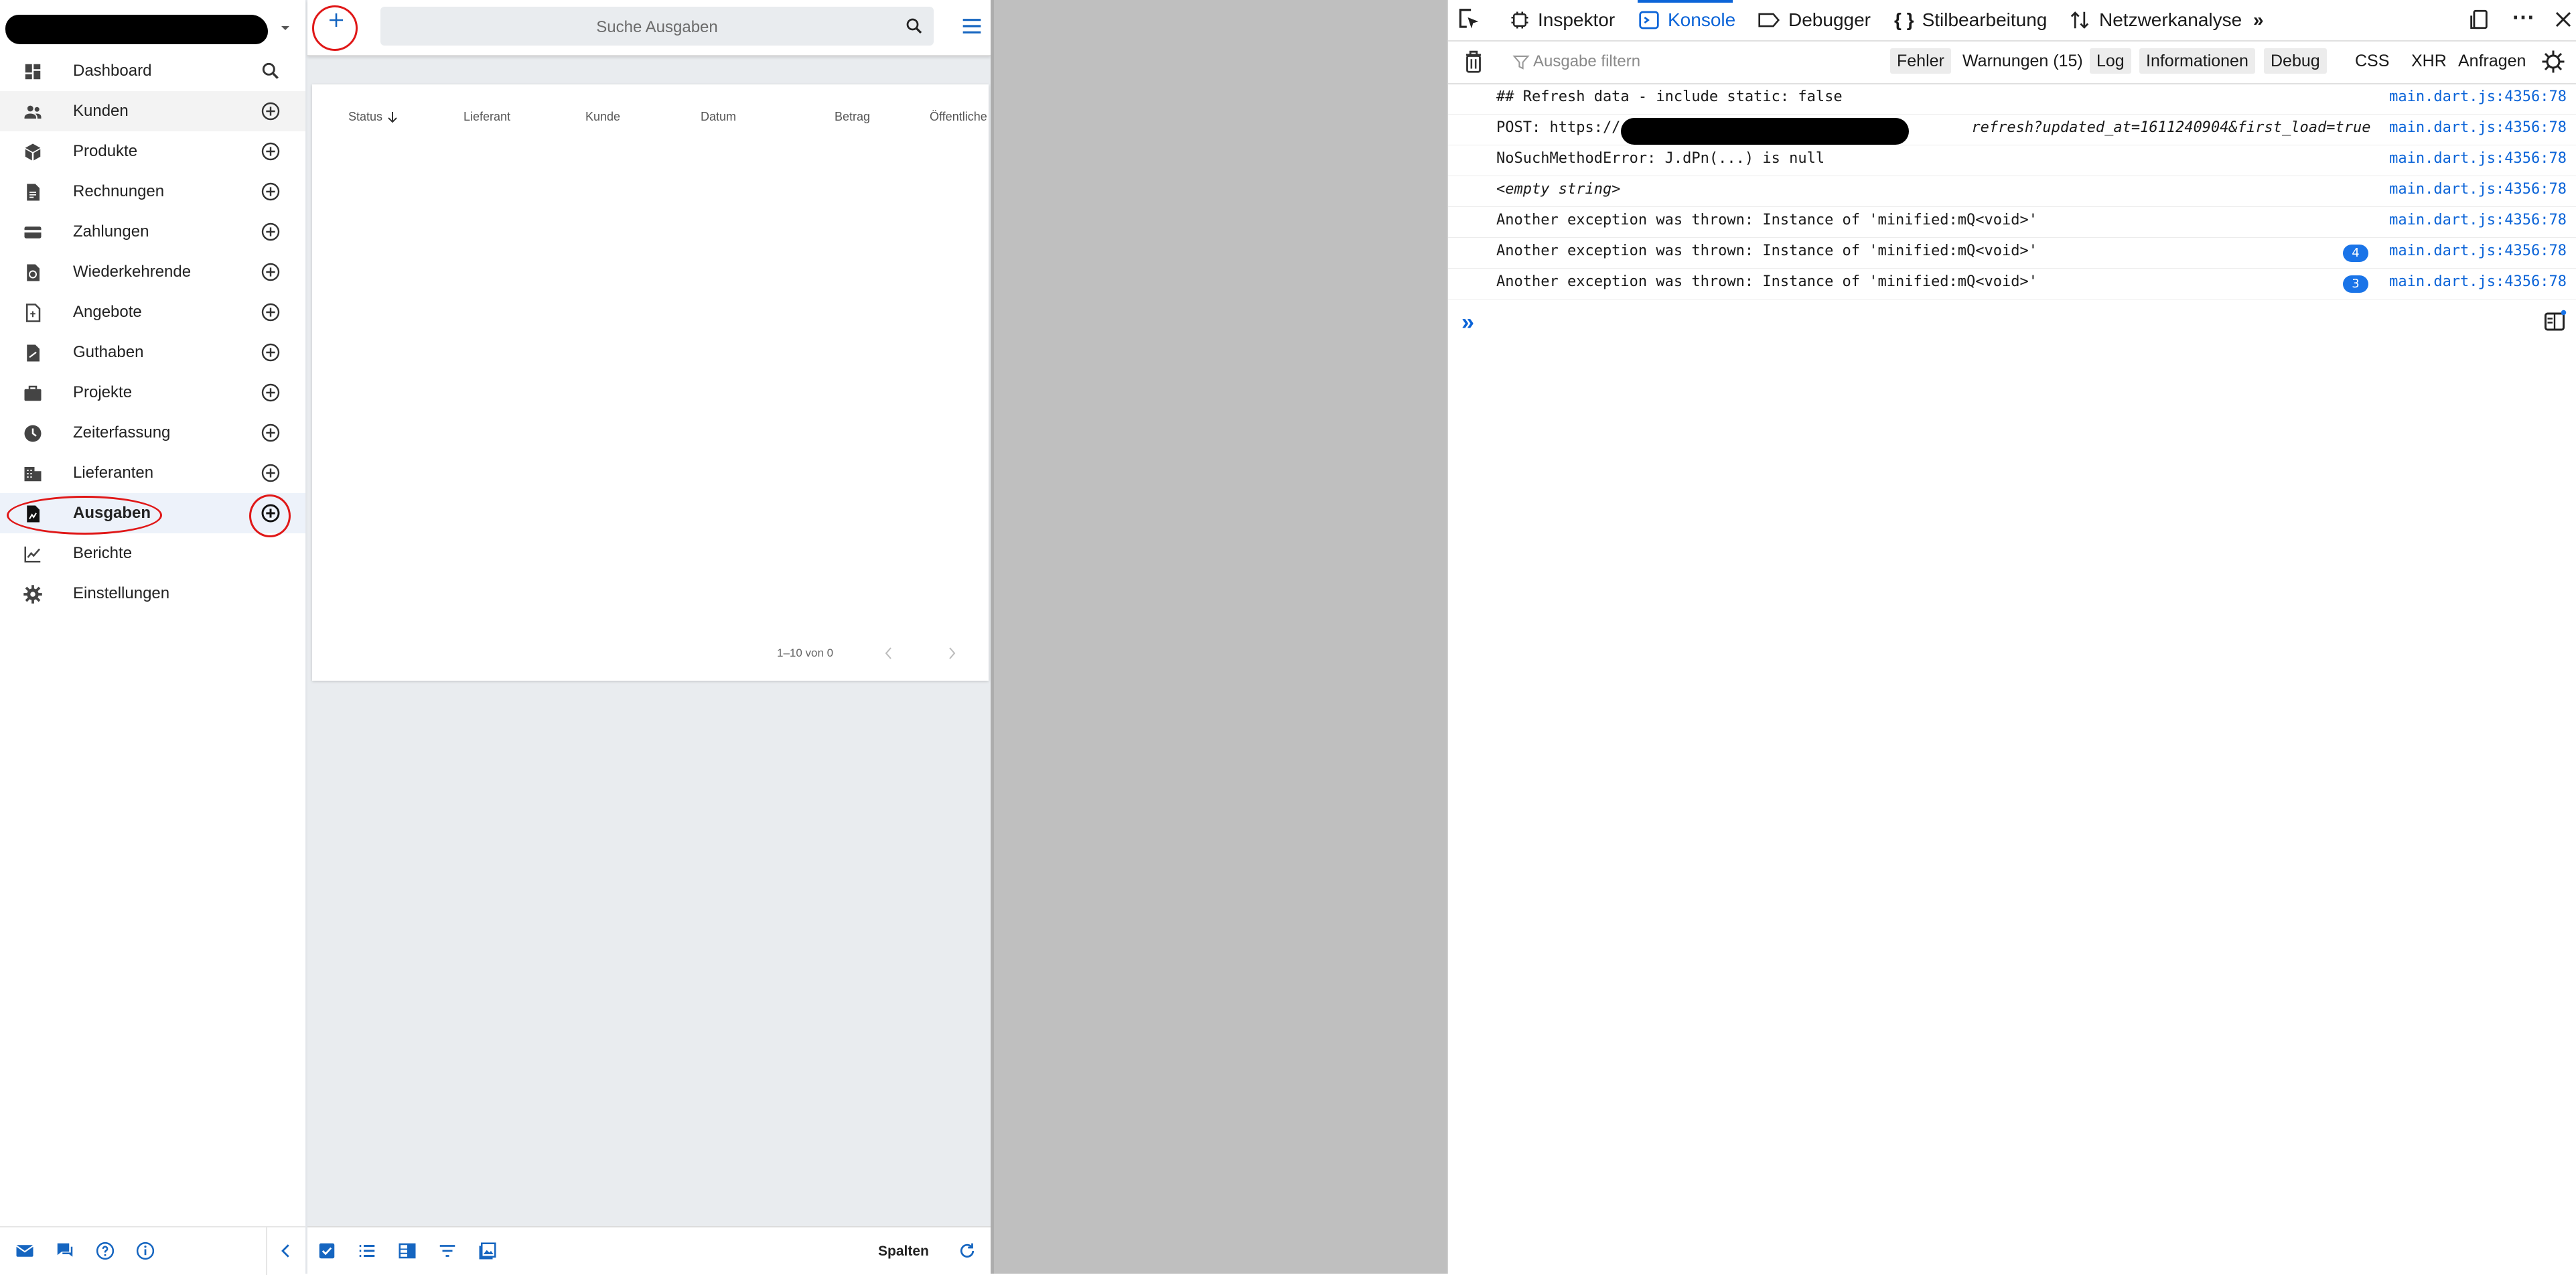 This screenshot has width=2576, height=1275. I want to click on help-icon, so click(105, 1251).